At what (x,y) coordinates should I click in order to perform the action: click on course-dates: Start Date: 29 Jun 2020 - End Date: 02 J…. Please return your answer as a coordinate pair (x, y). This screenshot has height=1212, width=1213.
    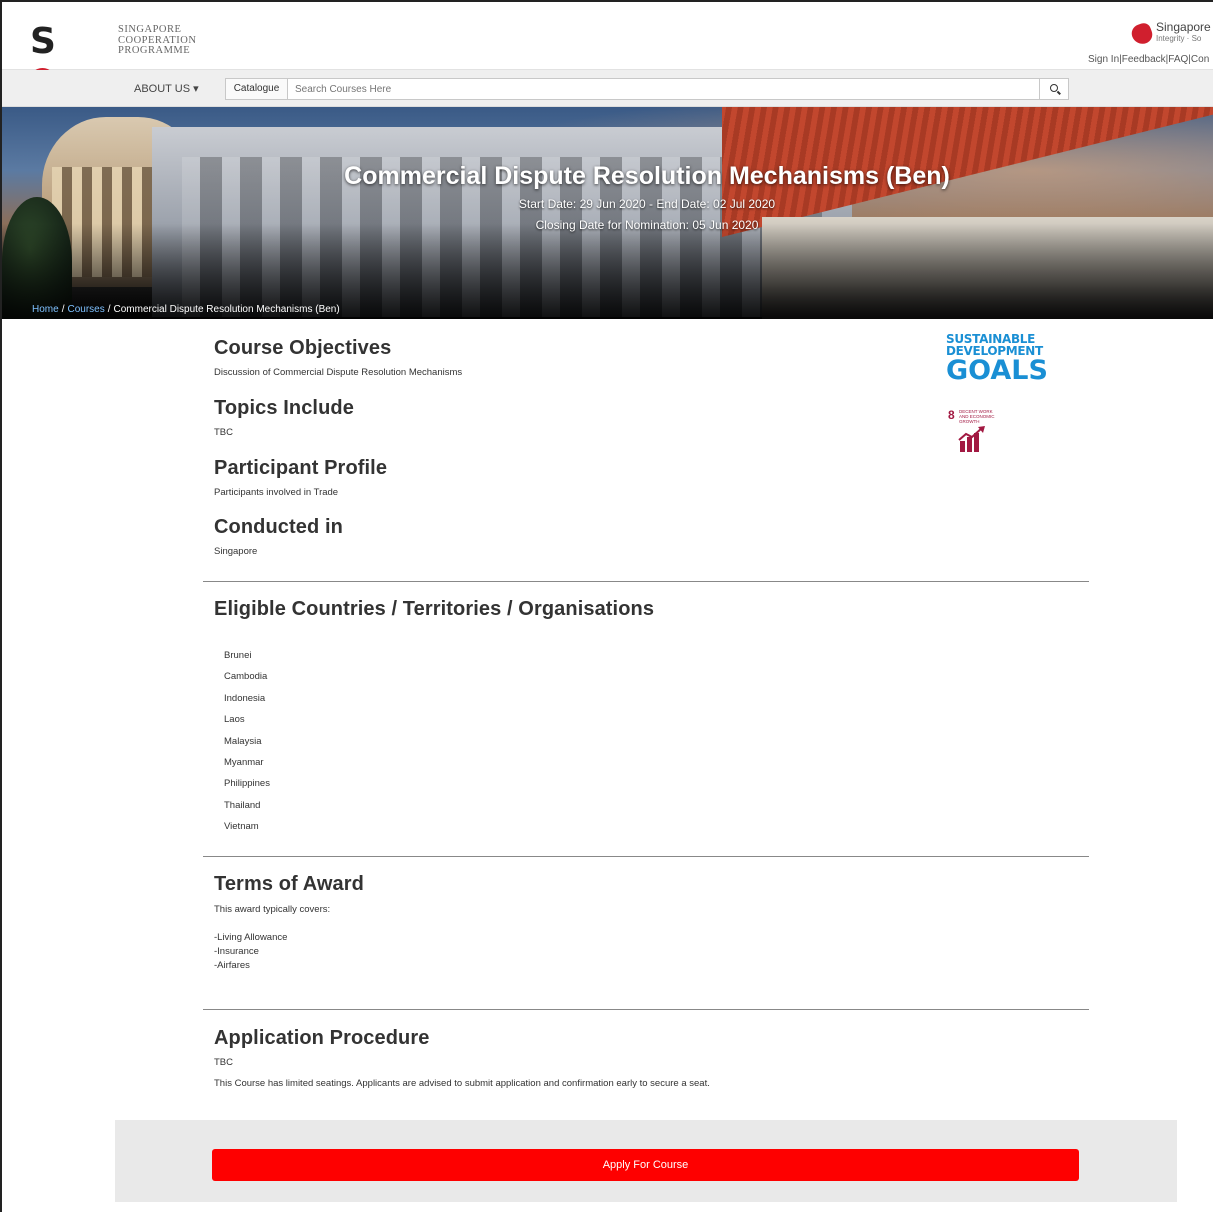
    Looking at the image, I should click on (647, 204).